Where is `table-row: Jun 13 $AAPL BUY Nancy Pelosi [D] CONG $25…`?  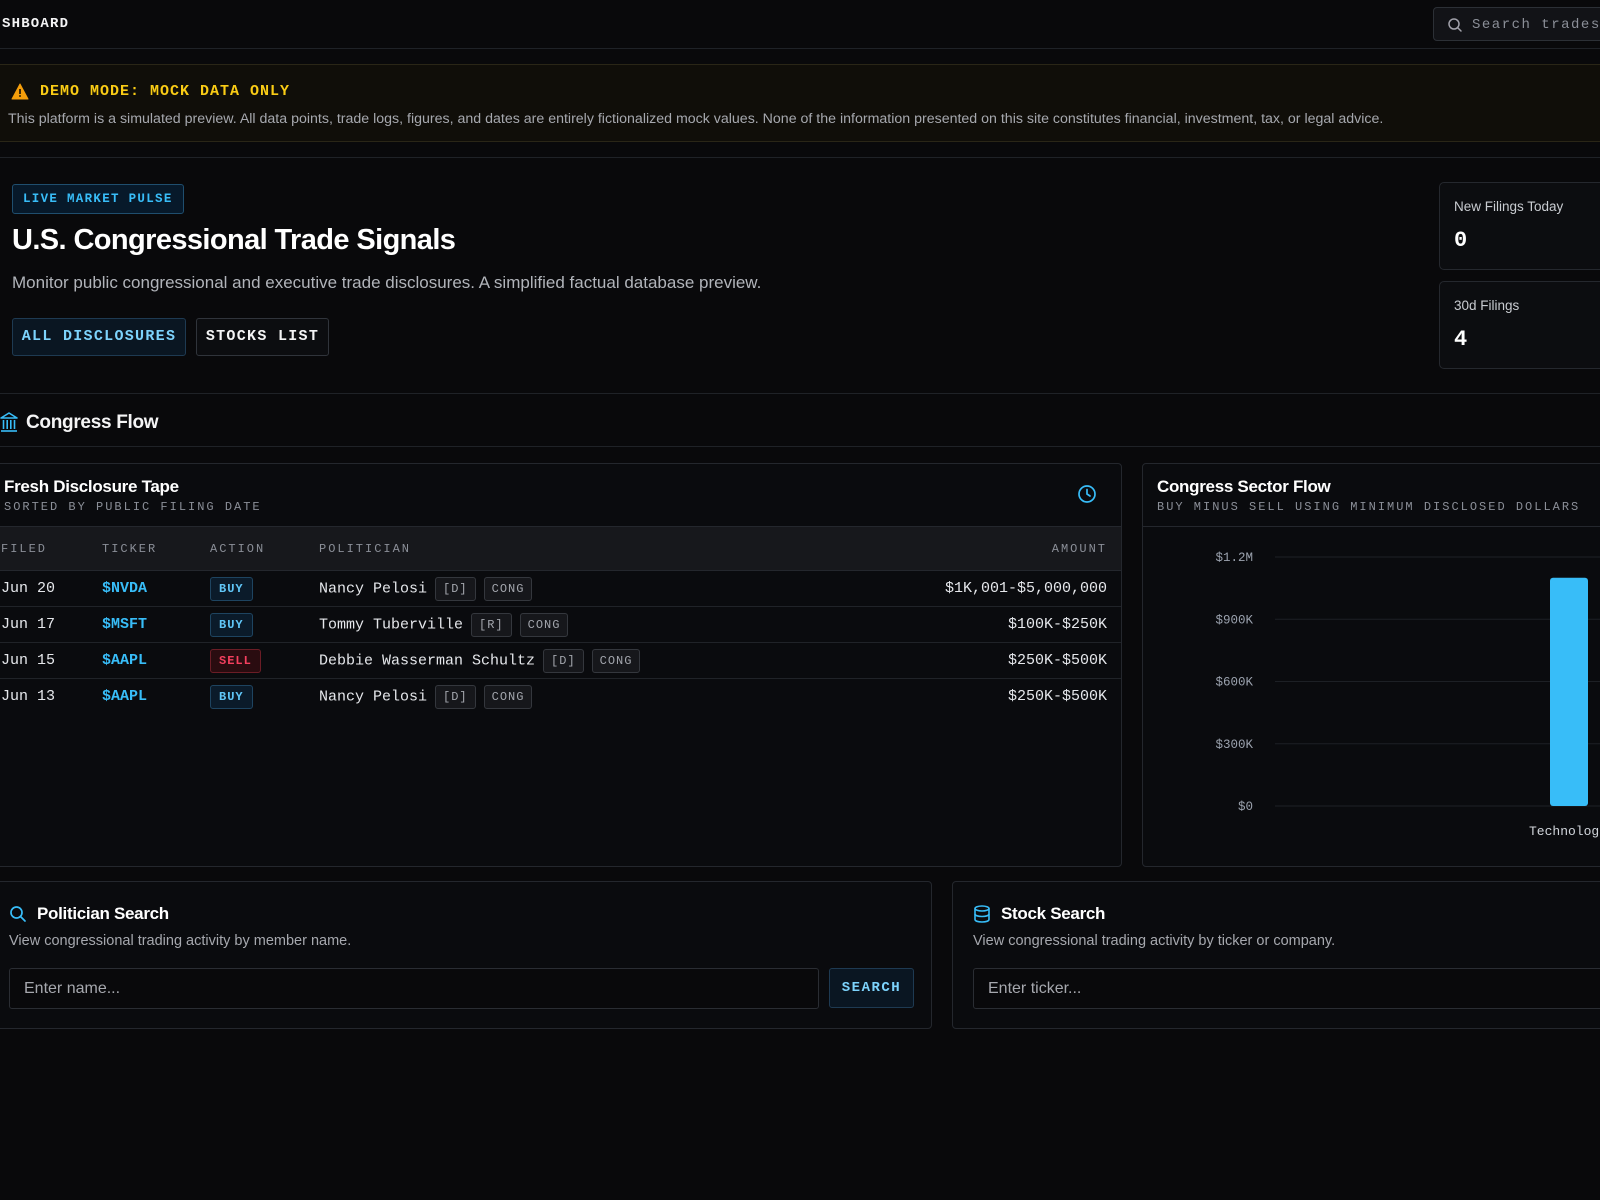
table-row: Jun 13 $AAPL BUY Nancy Pelosi [D] CONG $25… is located at coordinates (560, 697).